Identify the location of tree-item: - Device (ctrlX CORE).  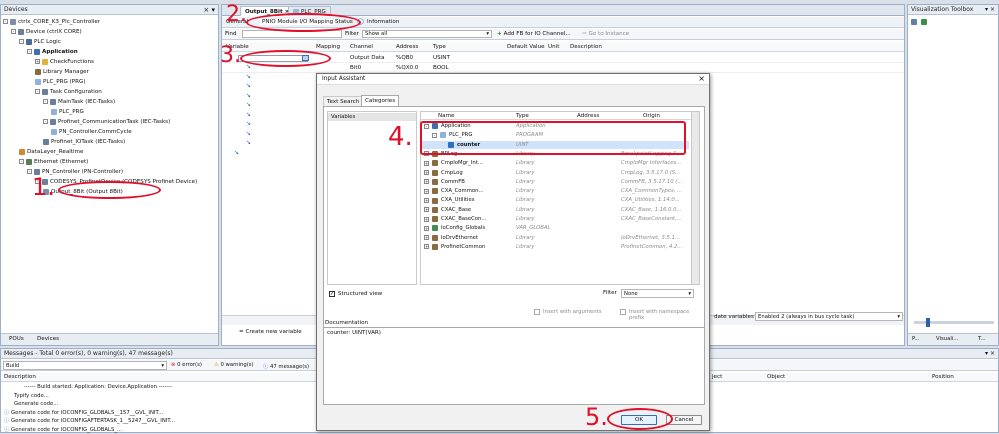
(46, 32).